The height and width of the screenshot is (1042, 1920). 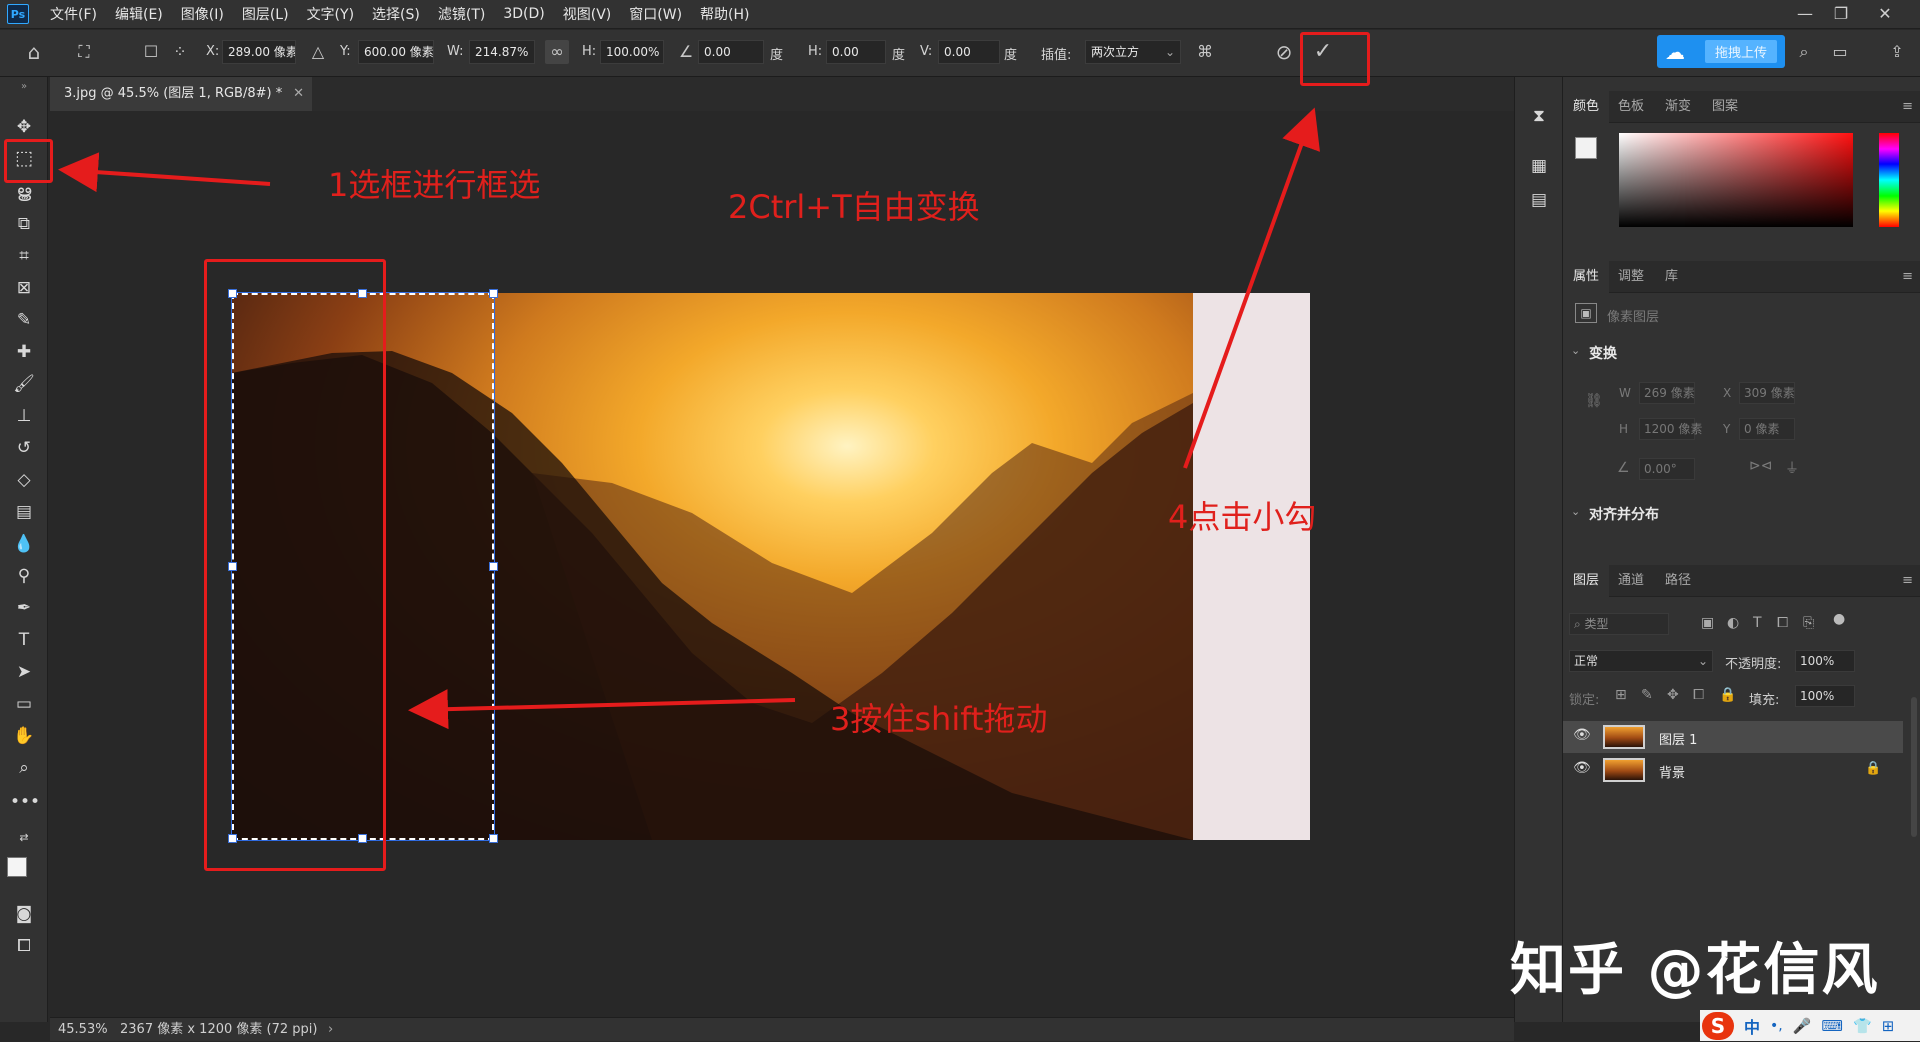 What do you see at coordinates (330, 1030) in the screenshot?
I see `chevron-right-icon: ›` at bounding box center [330, 1030].